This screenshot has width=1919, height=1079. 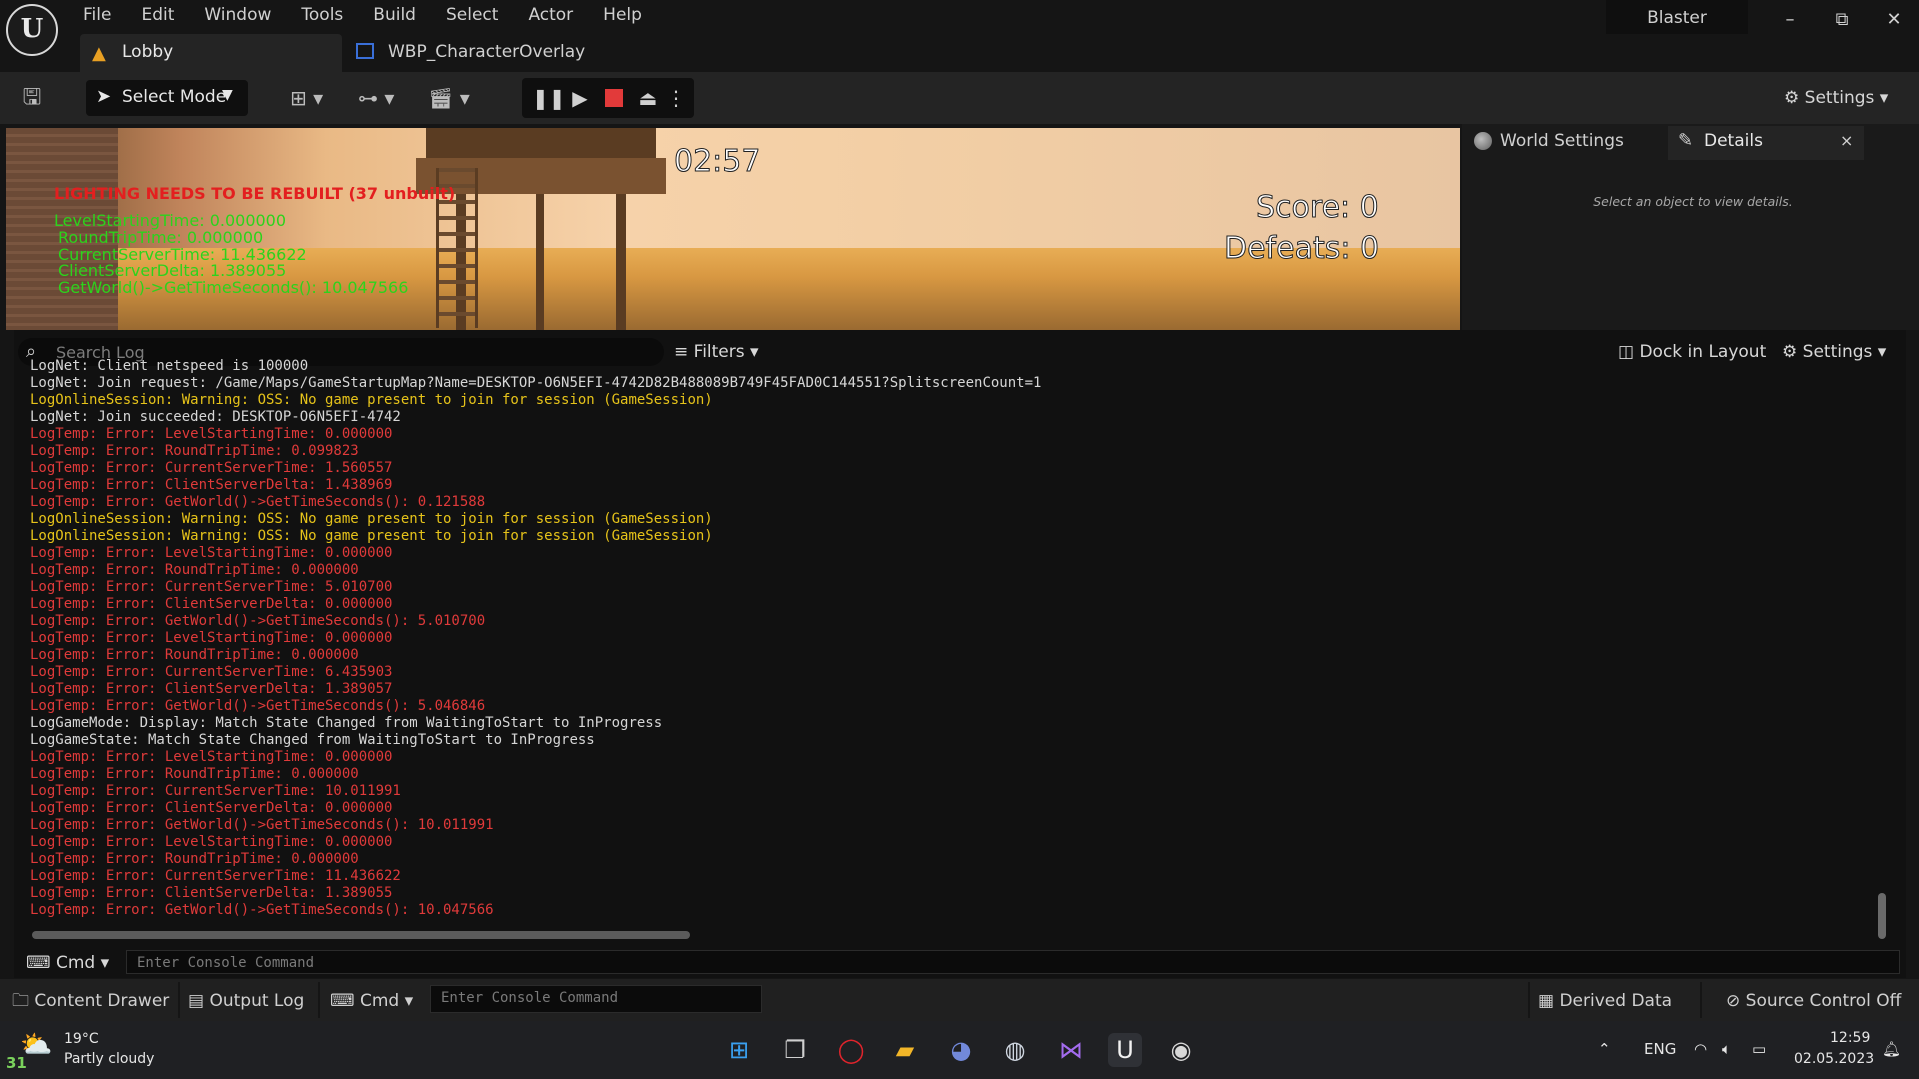 I want to click on tab-wbp-character-overlay: WBP_CharacterOverlay, so click(x=482, y=53).